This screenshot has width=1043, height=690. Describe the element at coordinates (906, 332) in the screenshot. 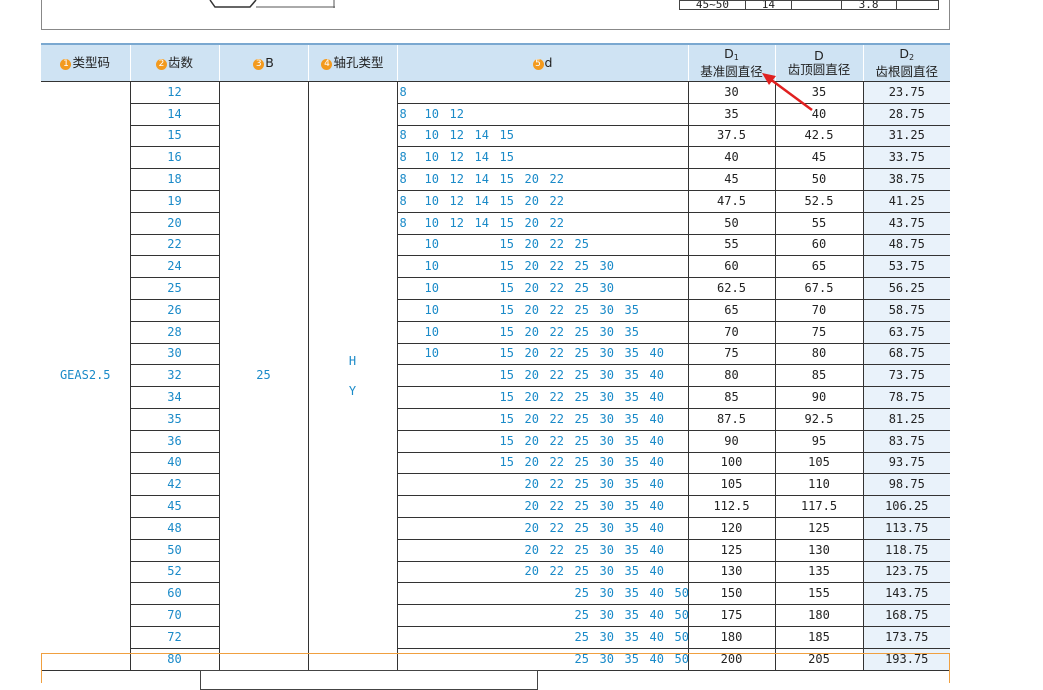

I see `df-cell: 63.75` at that location.